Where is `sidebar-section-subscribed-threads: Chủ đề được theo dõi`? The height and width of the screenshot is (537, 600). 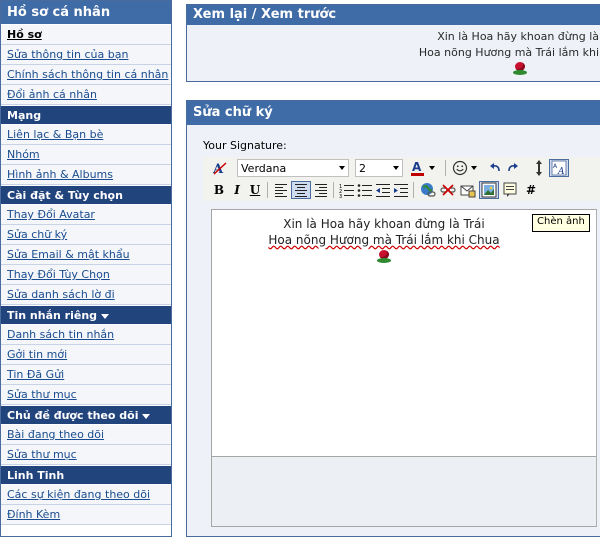
sidebar-section-subscribed-threads: Chủ đề được theo dõi is located at coordinates (86, 415).